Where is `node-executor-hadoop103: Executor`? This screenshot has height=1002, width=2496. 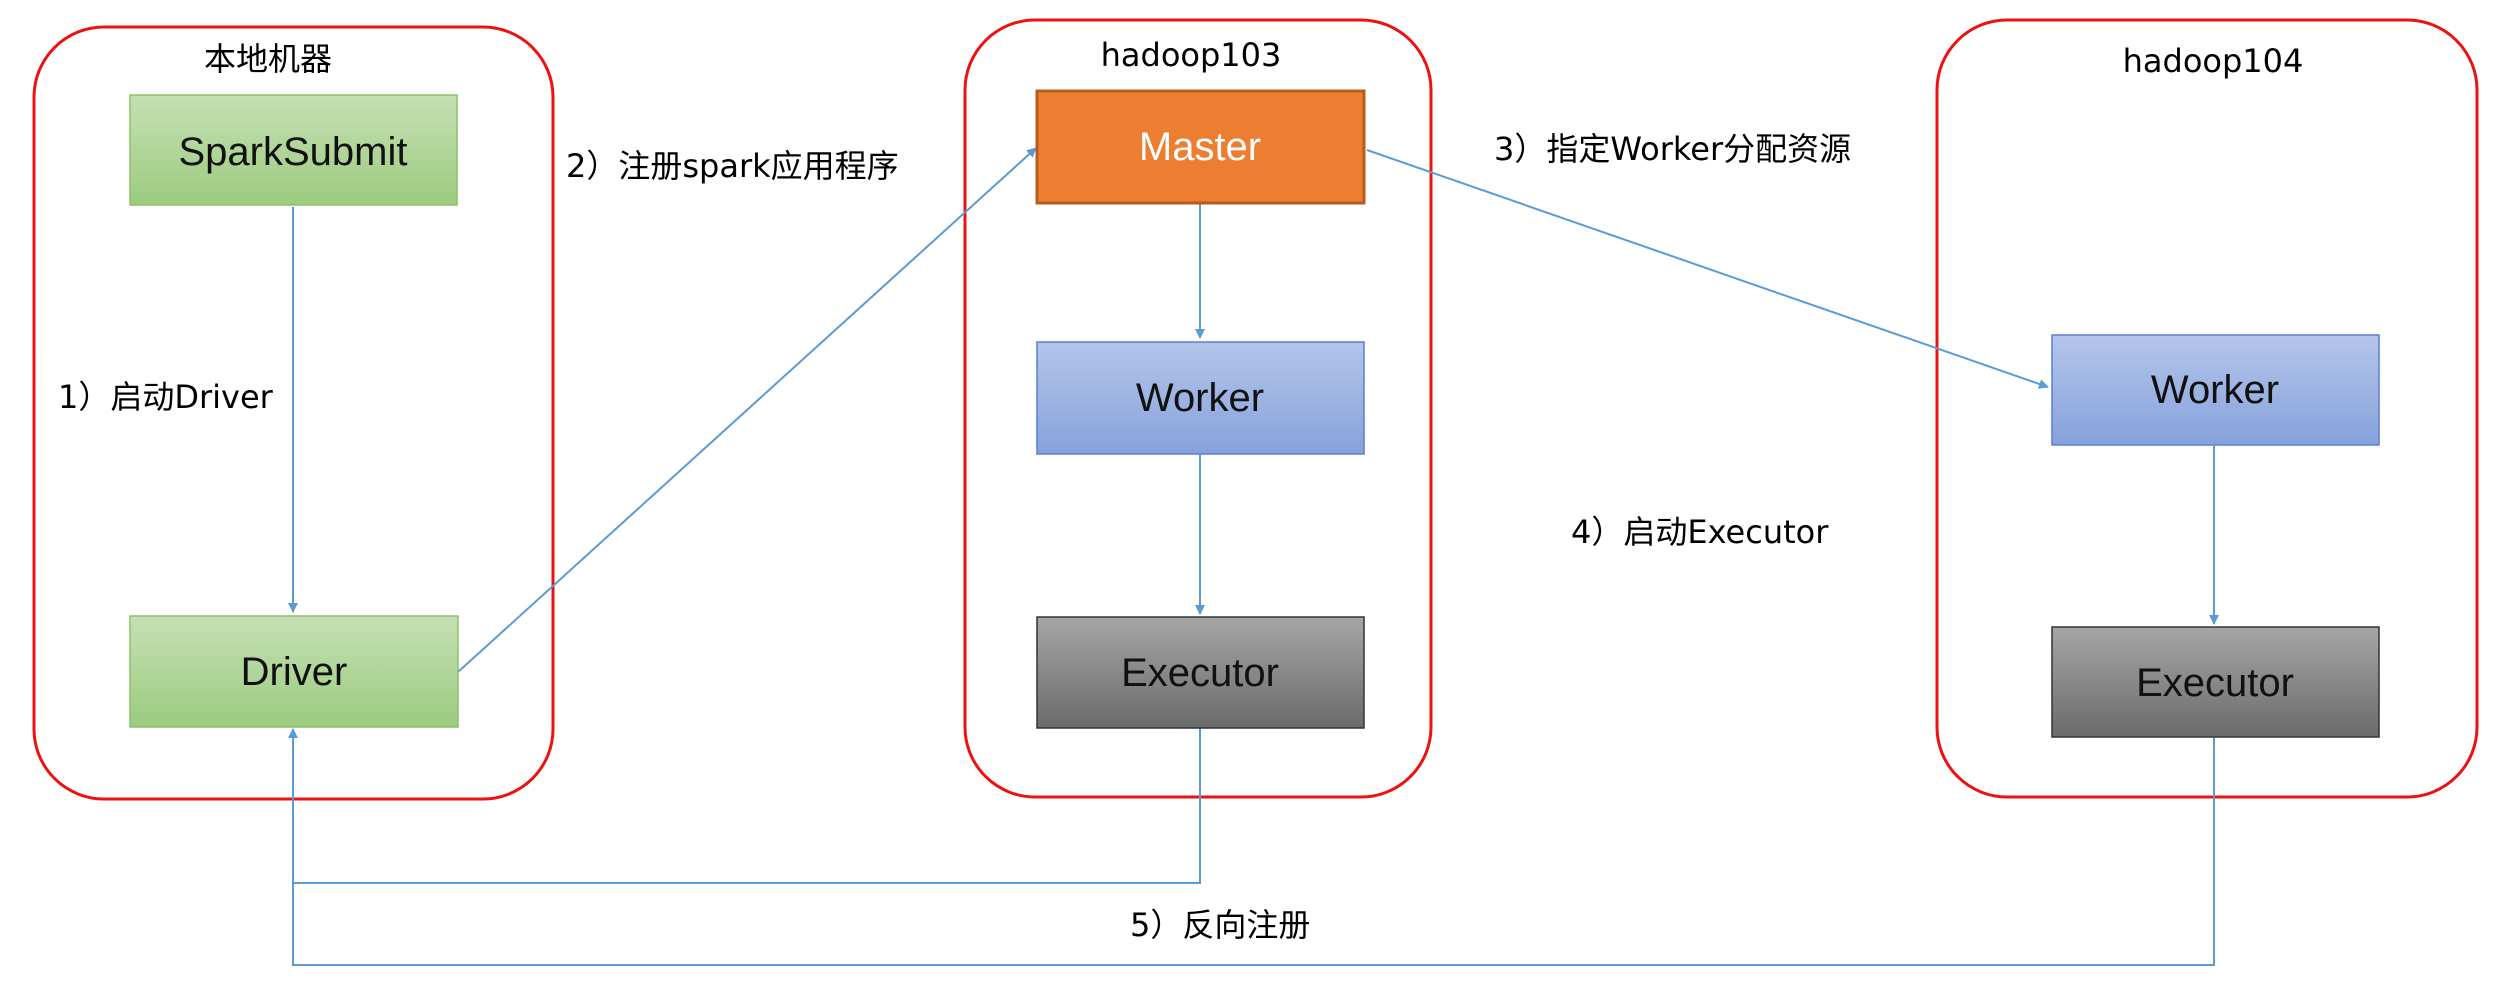 node-executor-hadoop103: Executor is located at coordinates (1200, 672).